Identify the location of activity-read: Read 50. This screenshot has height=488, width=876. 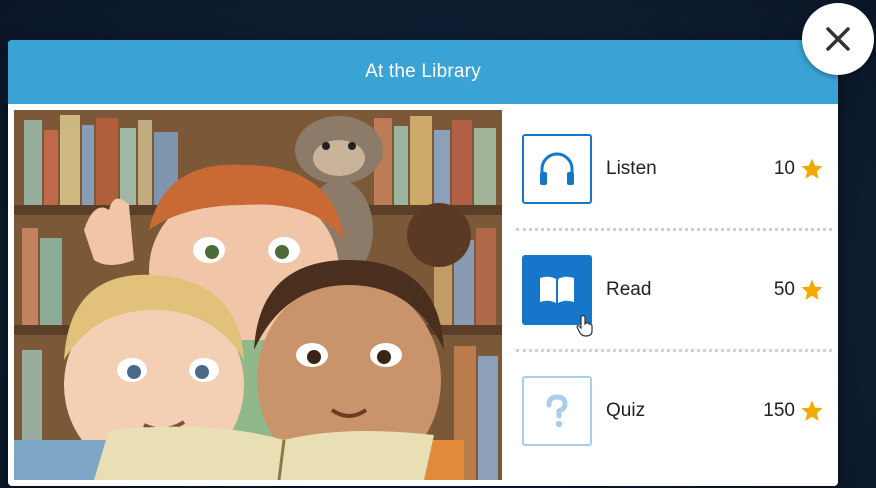
(674, 288).